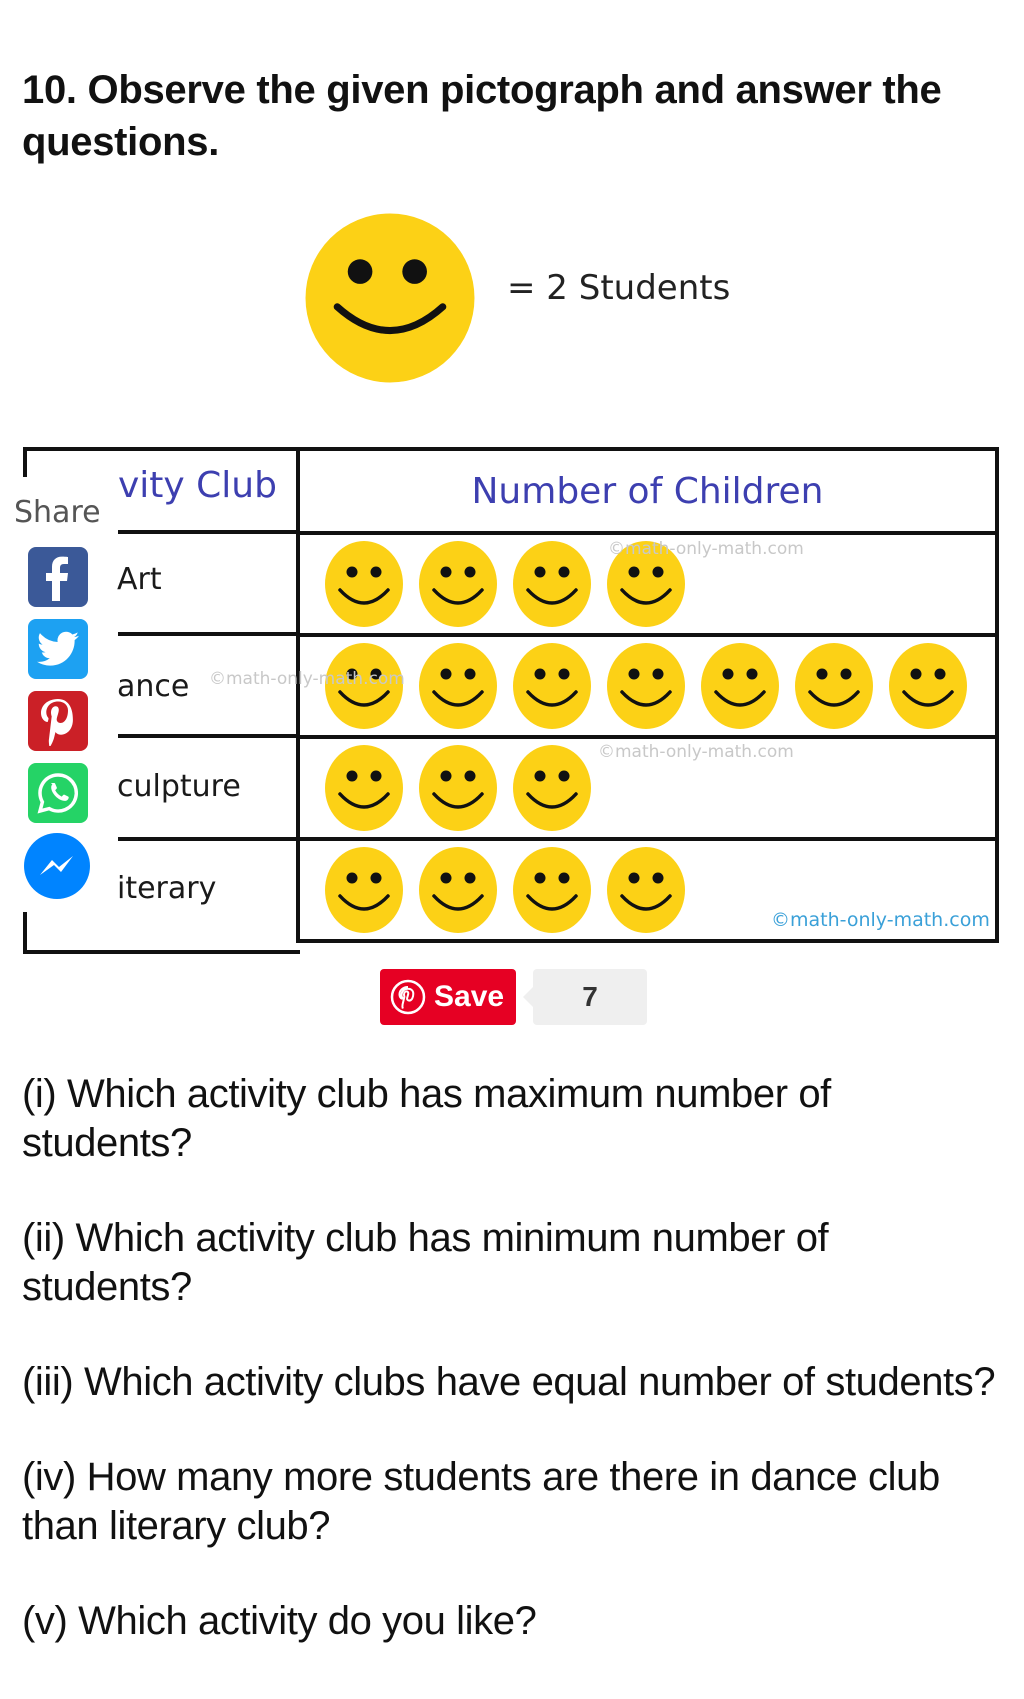 The width and height of the screenshot is (1024, 1699). I want to click on smiley-key-icon, so click(390, 298).